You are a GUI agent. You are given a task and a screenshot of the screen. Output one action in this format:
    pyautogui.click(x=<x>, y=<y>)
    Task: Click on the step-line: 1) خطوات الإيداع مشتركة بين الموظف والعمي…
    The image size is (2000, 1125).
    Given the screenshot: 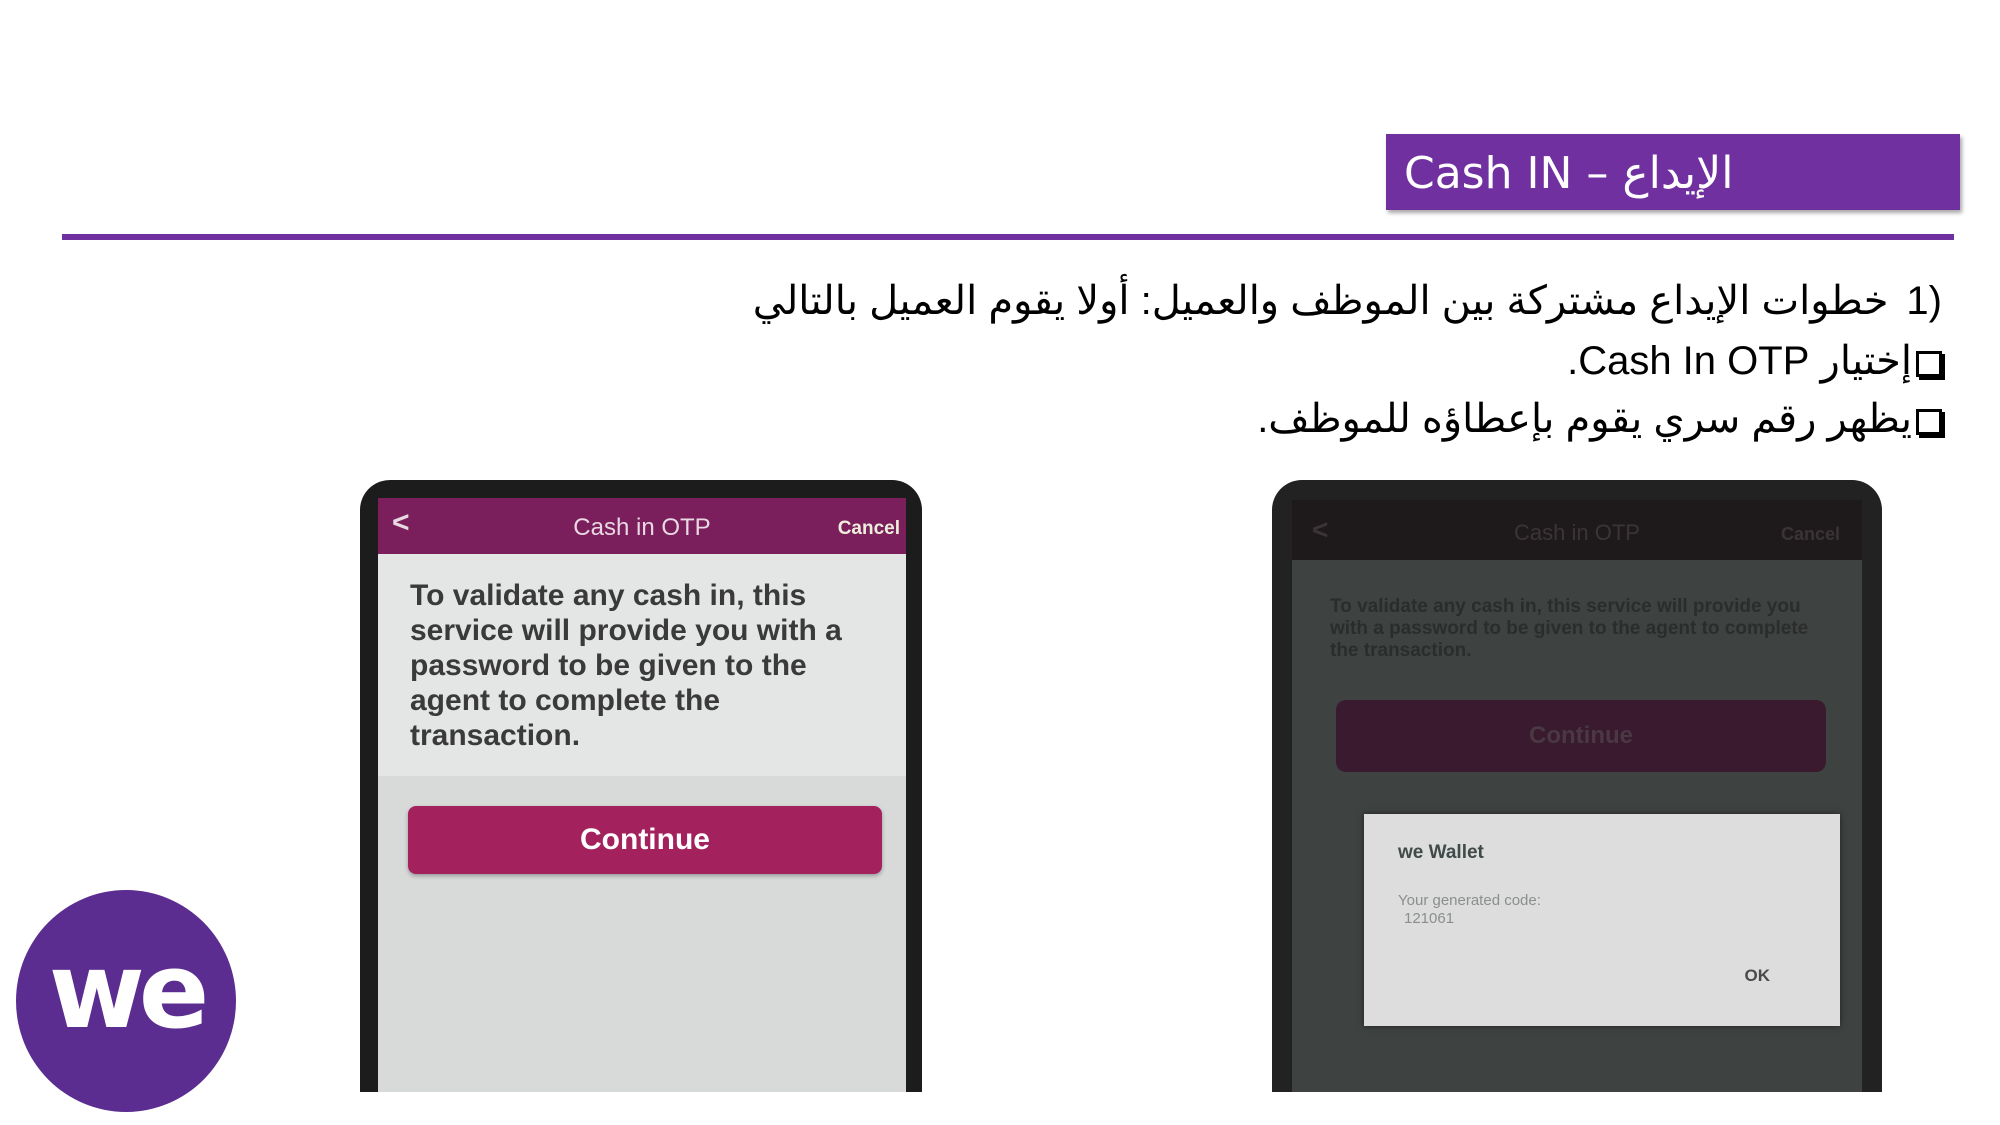 What is the action you would take?
    pyautogui.click(x=1347, y=301)
    